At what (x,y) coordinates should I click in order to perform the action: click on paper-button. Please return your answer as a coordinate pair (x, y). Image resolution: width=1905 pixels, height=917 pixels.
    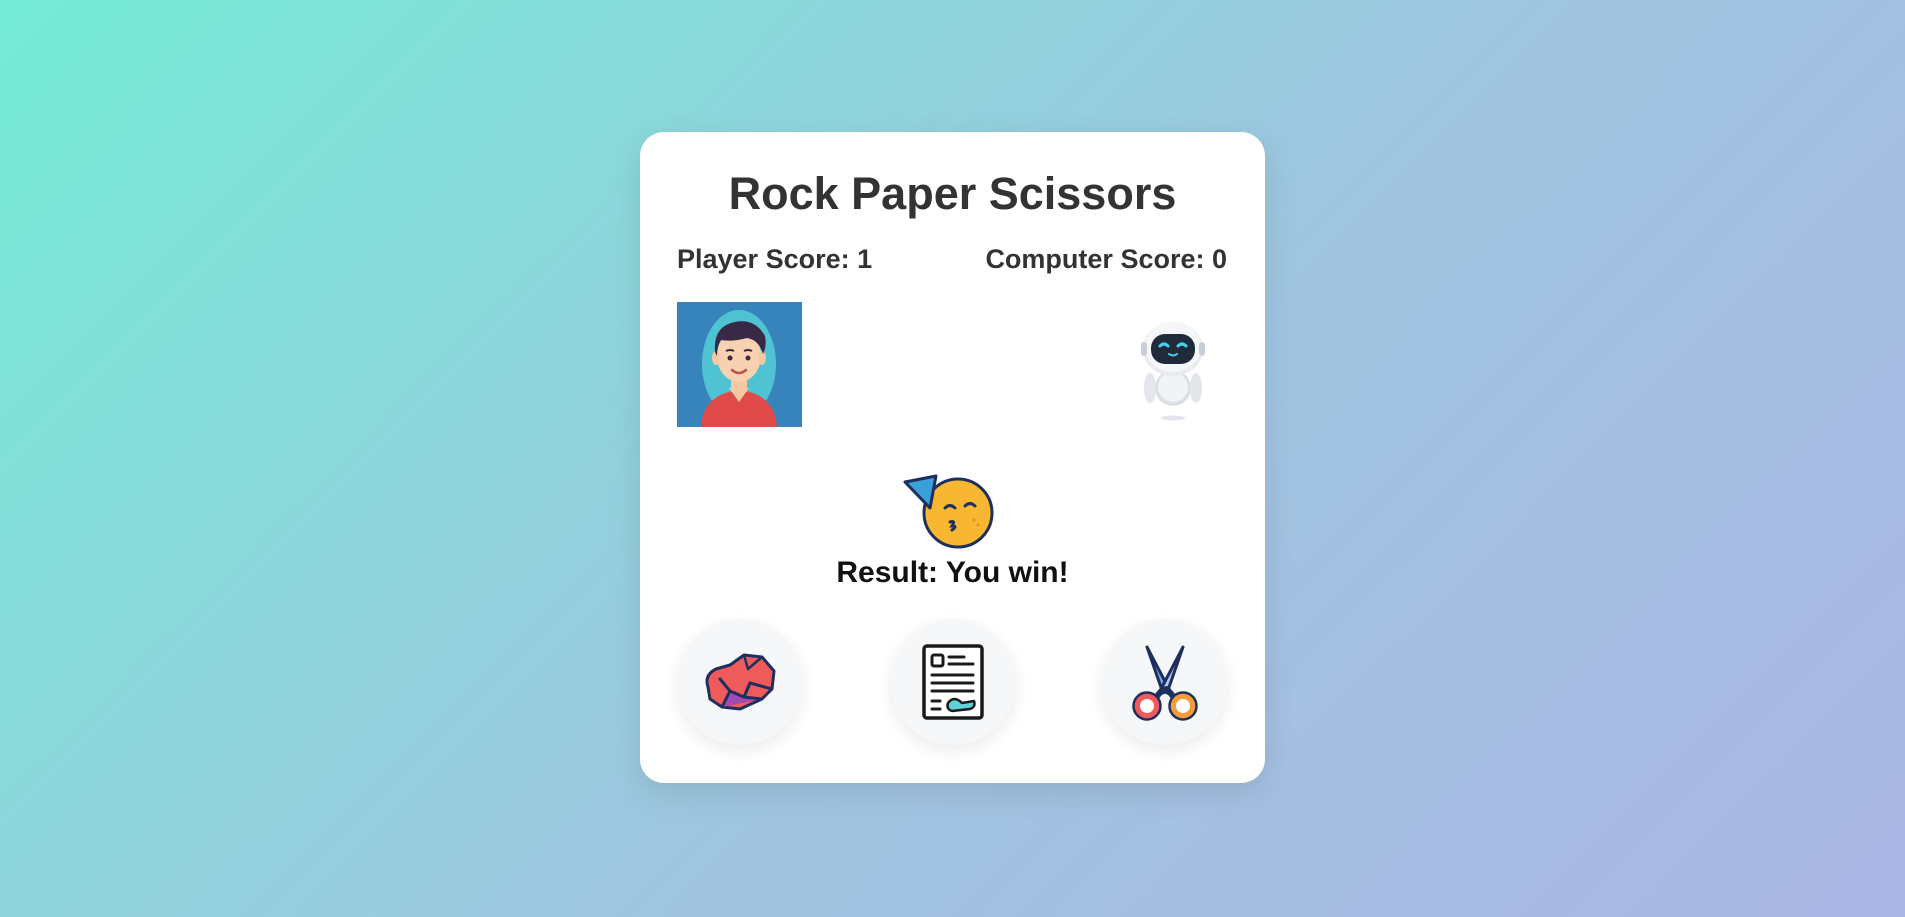
    Looking at the image, I should click on (953, 682).